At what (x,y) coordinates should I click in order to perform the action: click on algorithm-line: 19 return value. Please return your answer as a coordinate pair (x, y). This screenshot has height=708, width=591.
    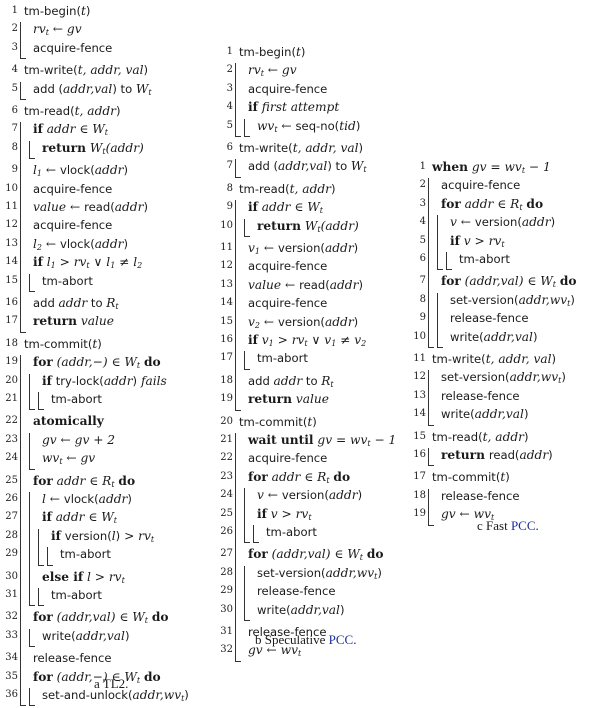
    Looking at the image, I should click on (314, 399).